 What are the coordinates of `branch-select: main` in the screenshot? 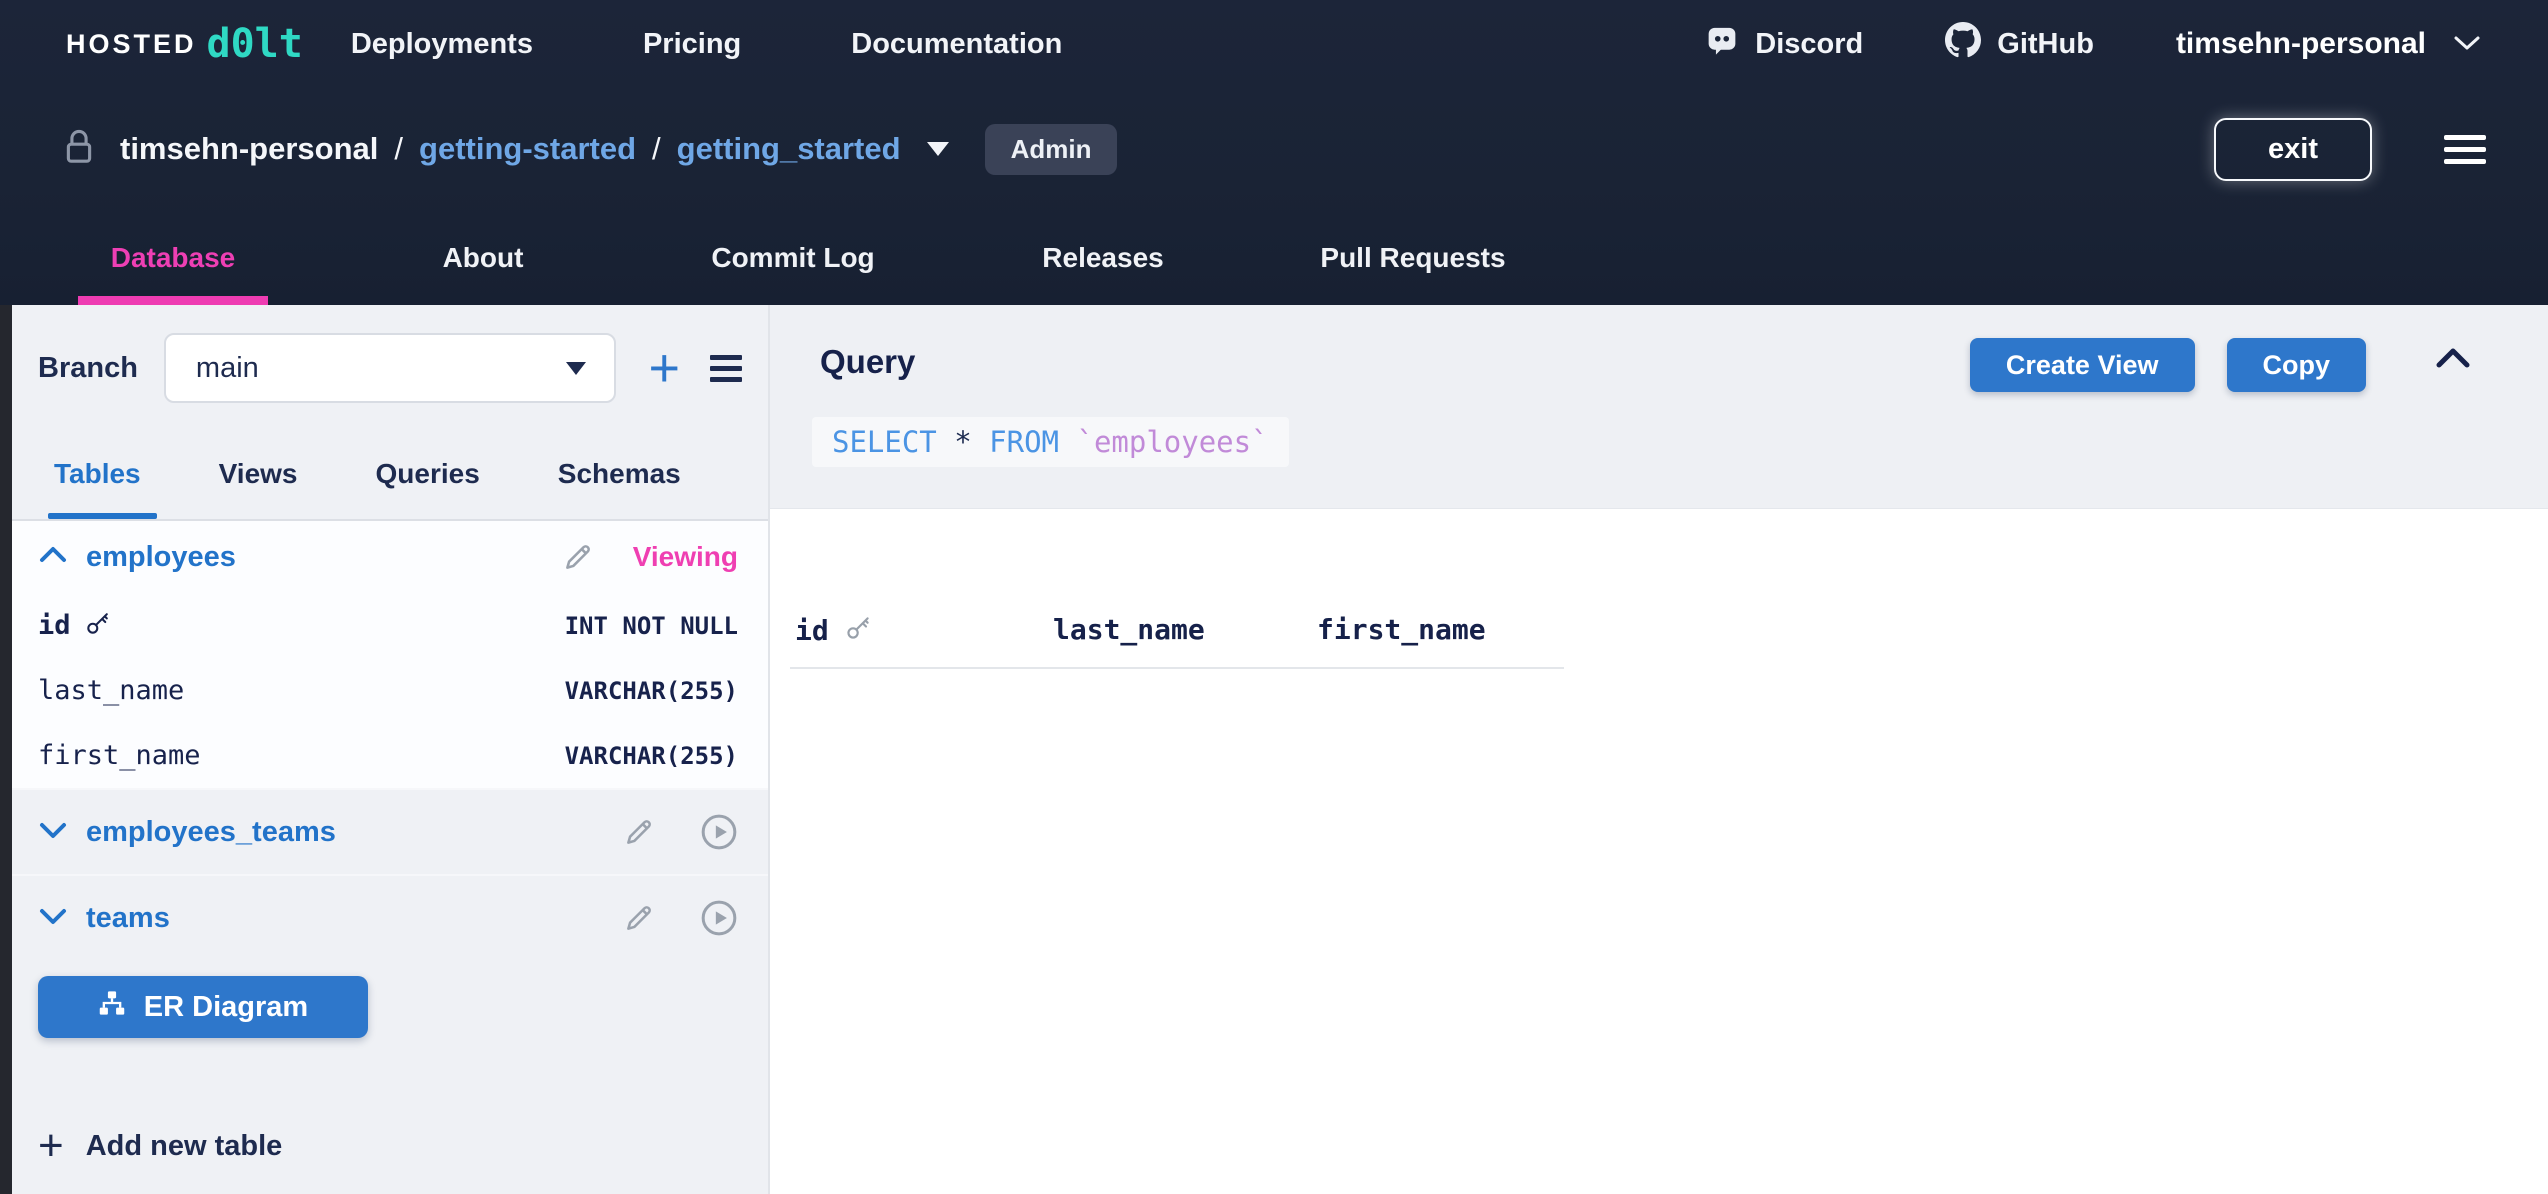 It's located at (390, 368).